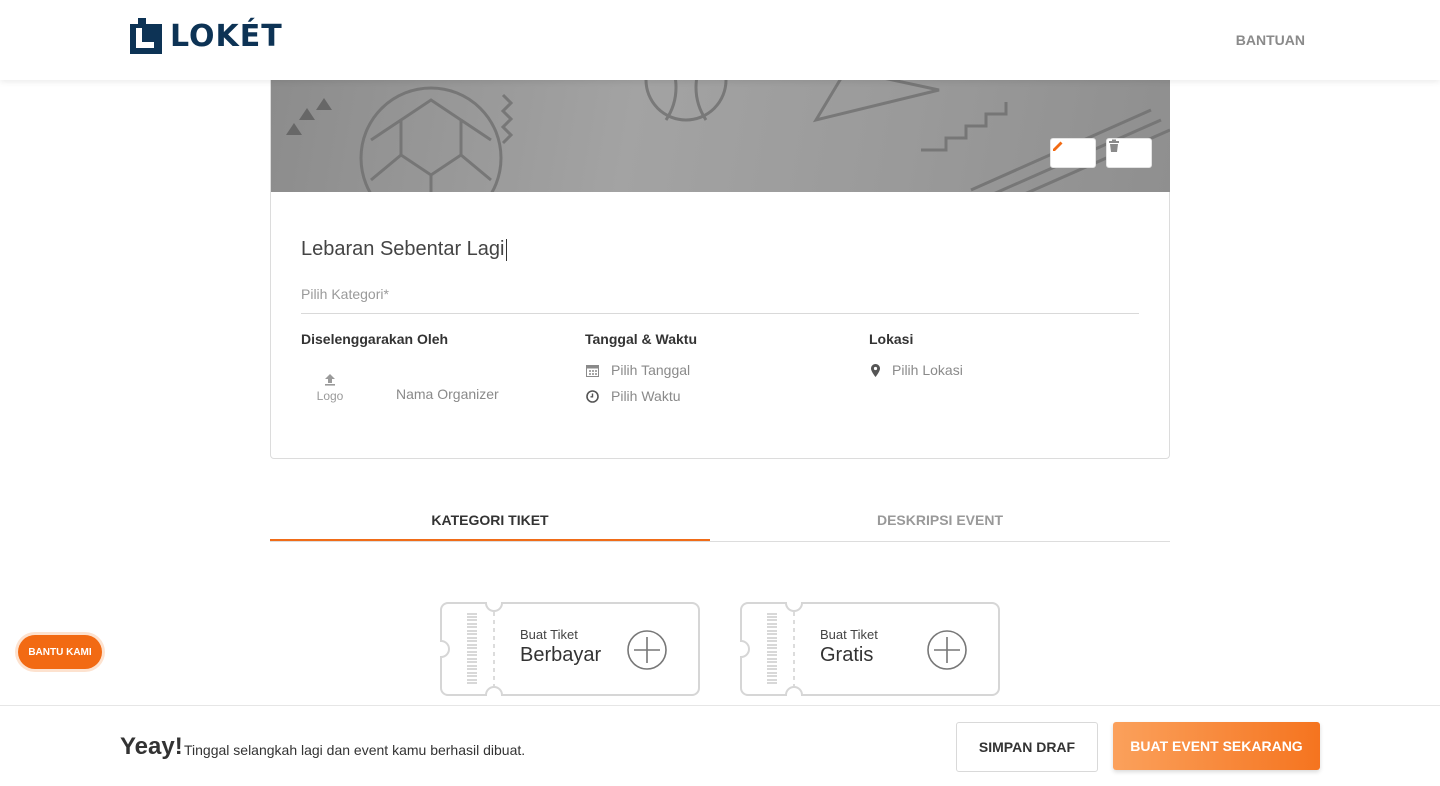 The image size is (1440, 786). I want to click on map-pin-icon, so click(875, 370).